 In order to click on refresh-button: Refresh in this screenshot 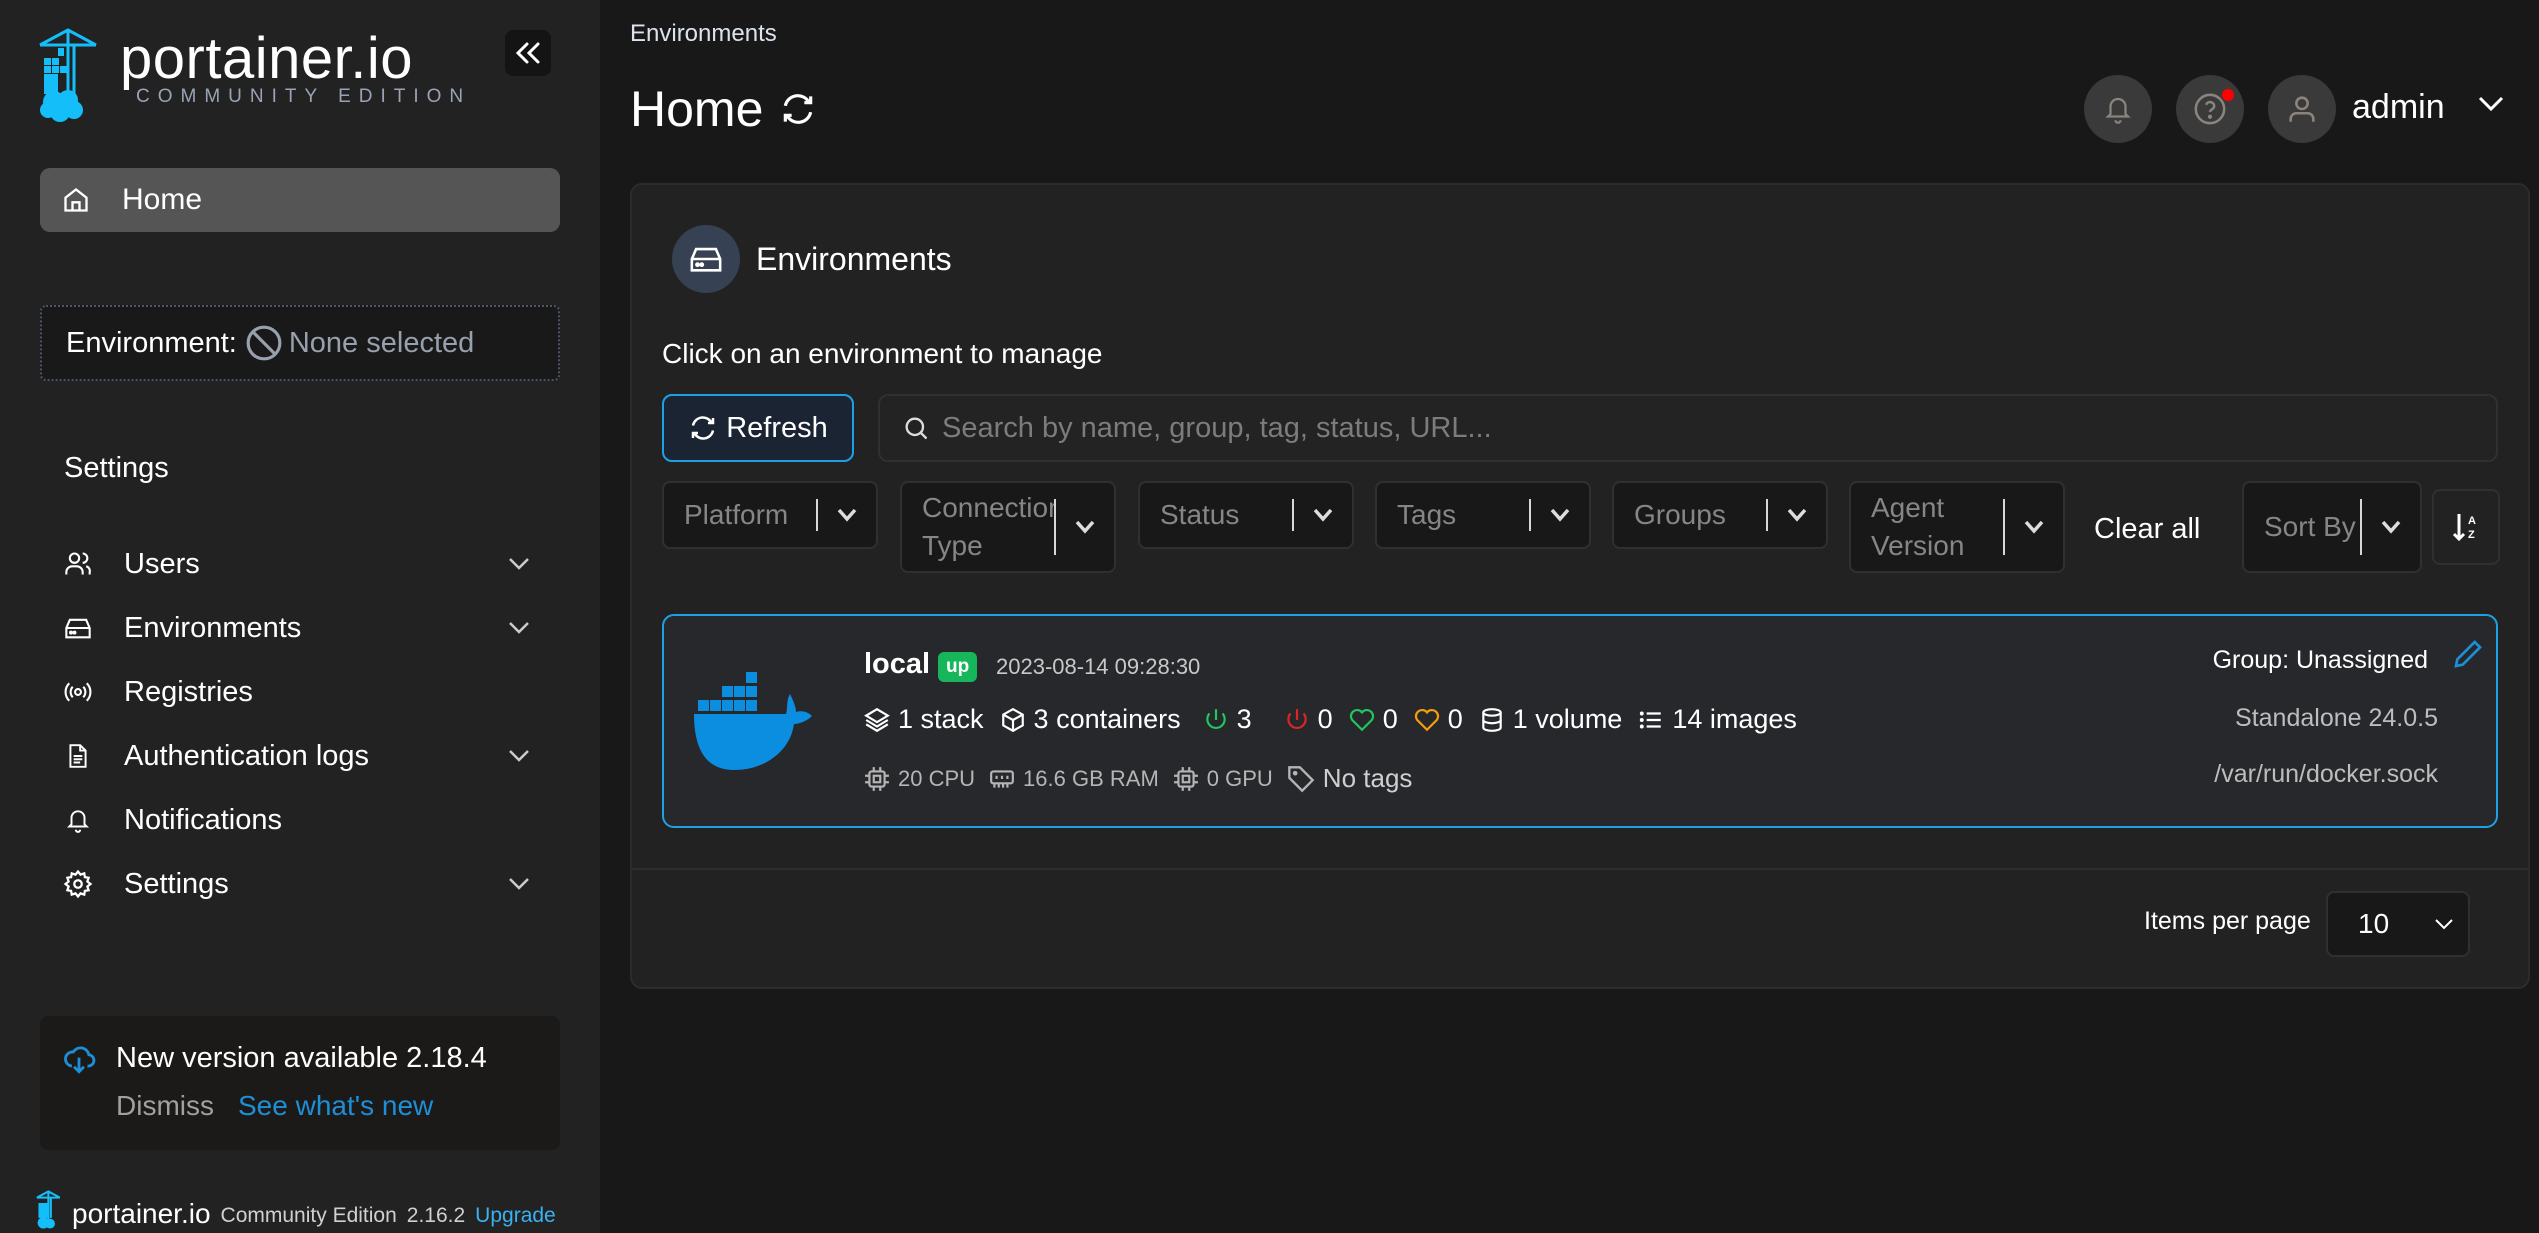, I will do `click(758, 428)`.